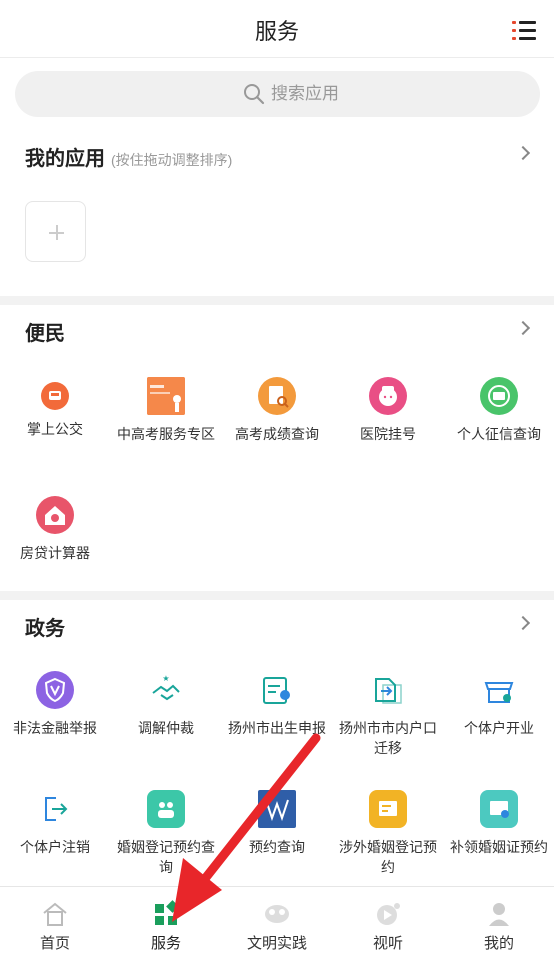  Describe the element at coordinates (277, 809) in the screenshot. I see `appointment-icon` at that location.